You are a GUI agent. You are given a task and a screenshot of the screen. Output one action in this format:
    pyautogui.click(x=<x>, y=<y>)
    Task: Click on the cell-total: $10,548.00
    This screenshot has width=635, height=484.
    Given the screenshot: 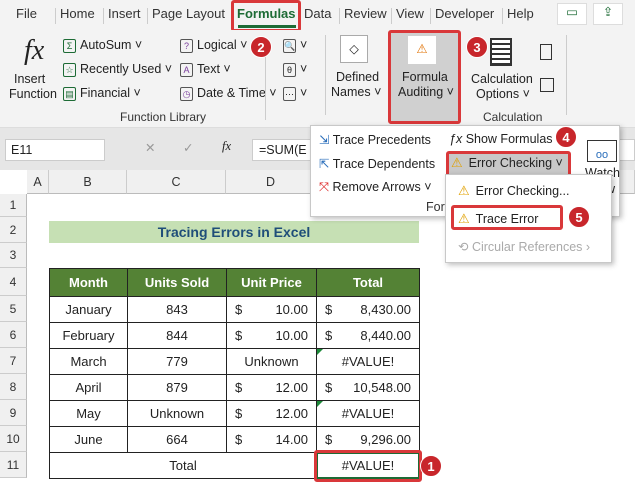 What is the action you would take?
    pyautogui.click(x=368, y=387)
    